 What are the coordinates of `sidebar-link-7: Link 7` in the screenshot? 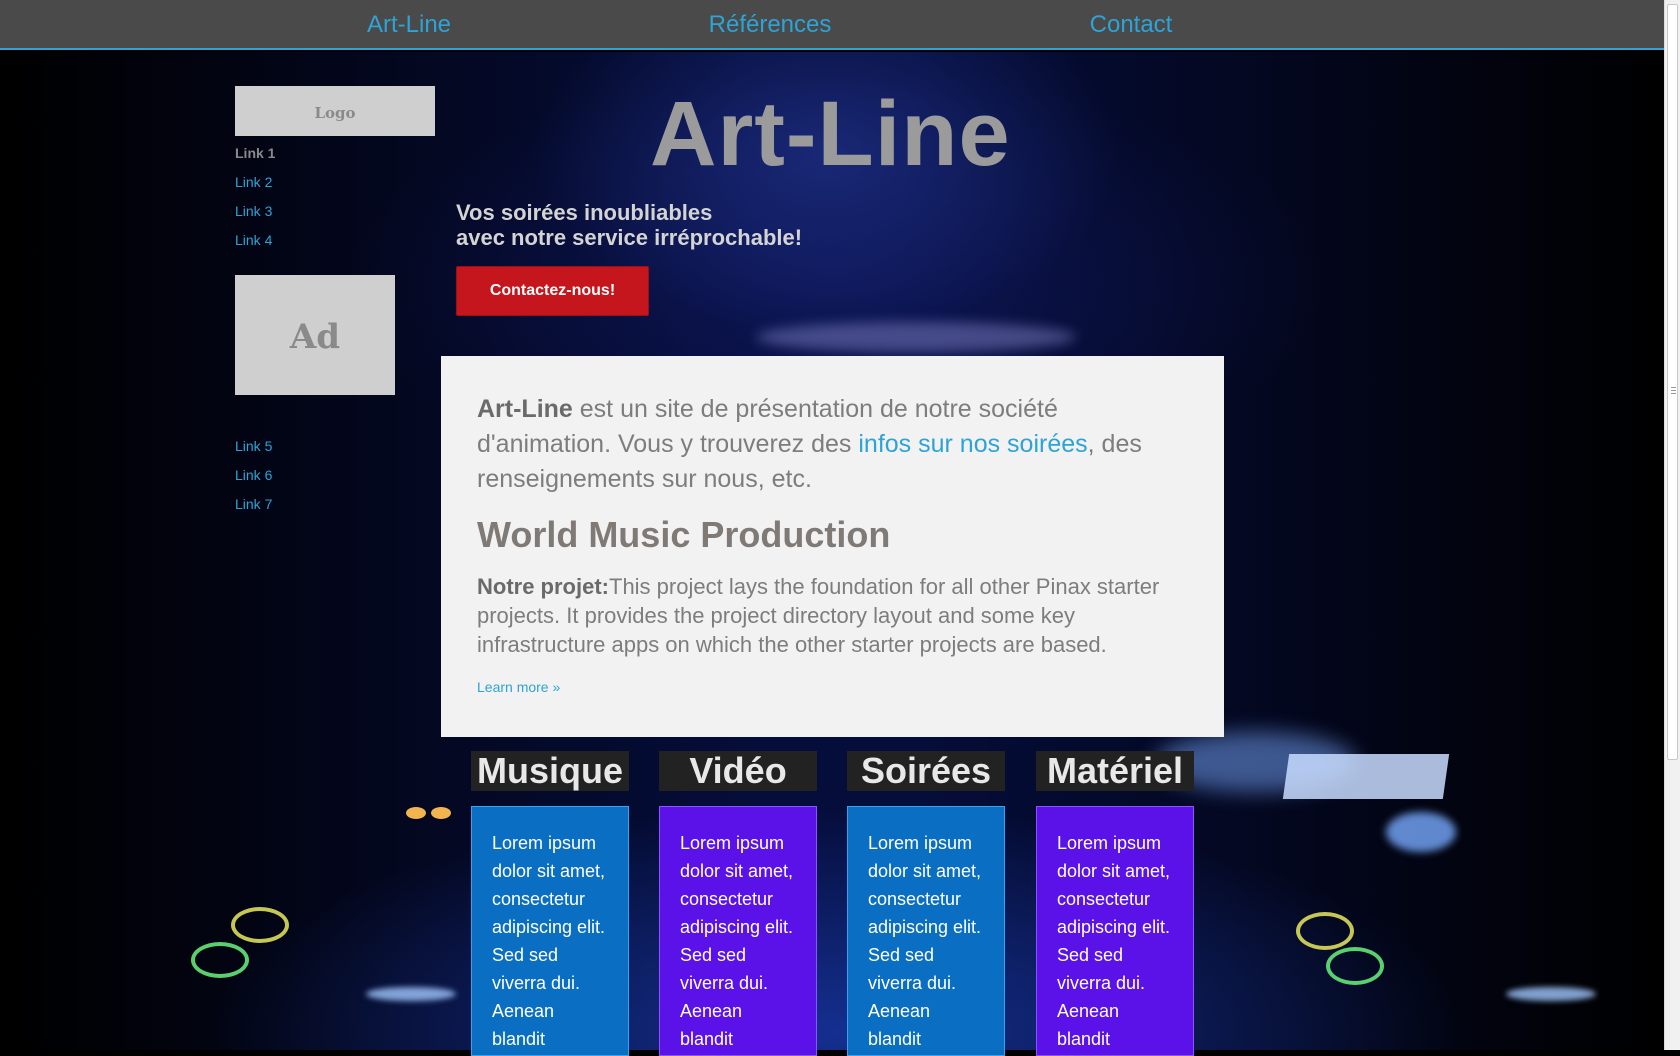 It's located at (253, 504).